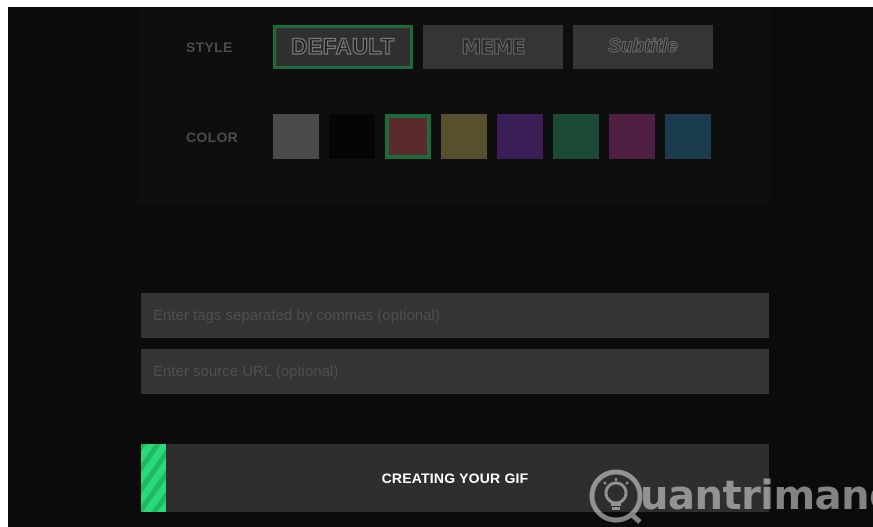  Describe the element at coordinates (616, 496) in the screenshot. I see `lightbulb-icon` at that location.